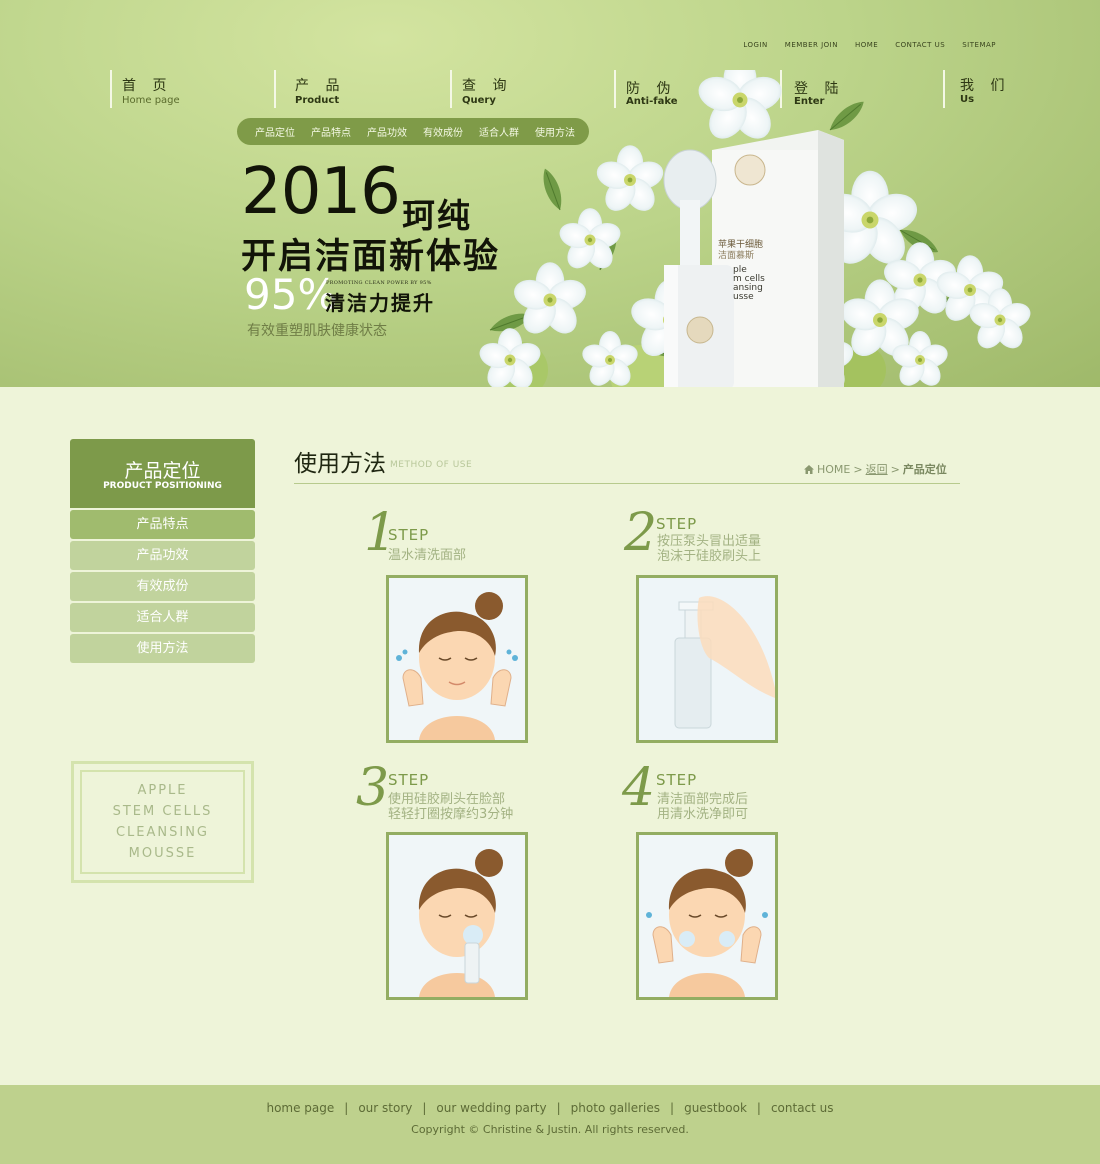 The image size is (1100, 1164). I want to click on step-description-line: 用清水洗净即可, so click(703, 814).